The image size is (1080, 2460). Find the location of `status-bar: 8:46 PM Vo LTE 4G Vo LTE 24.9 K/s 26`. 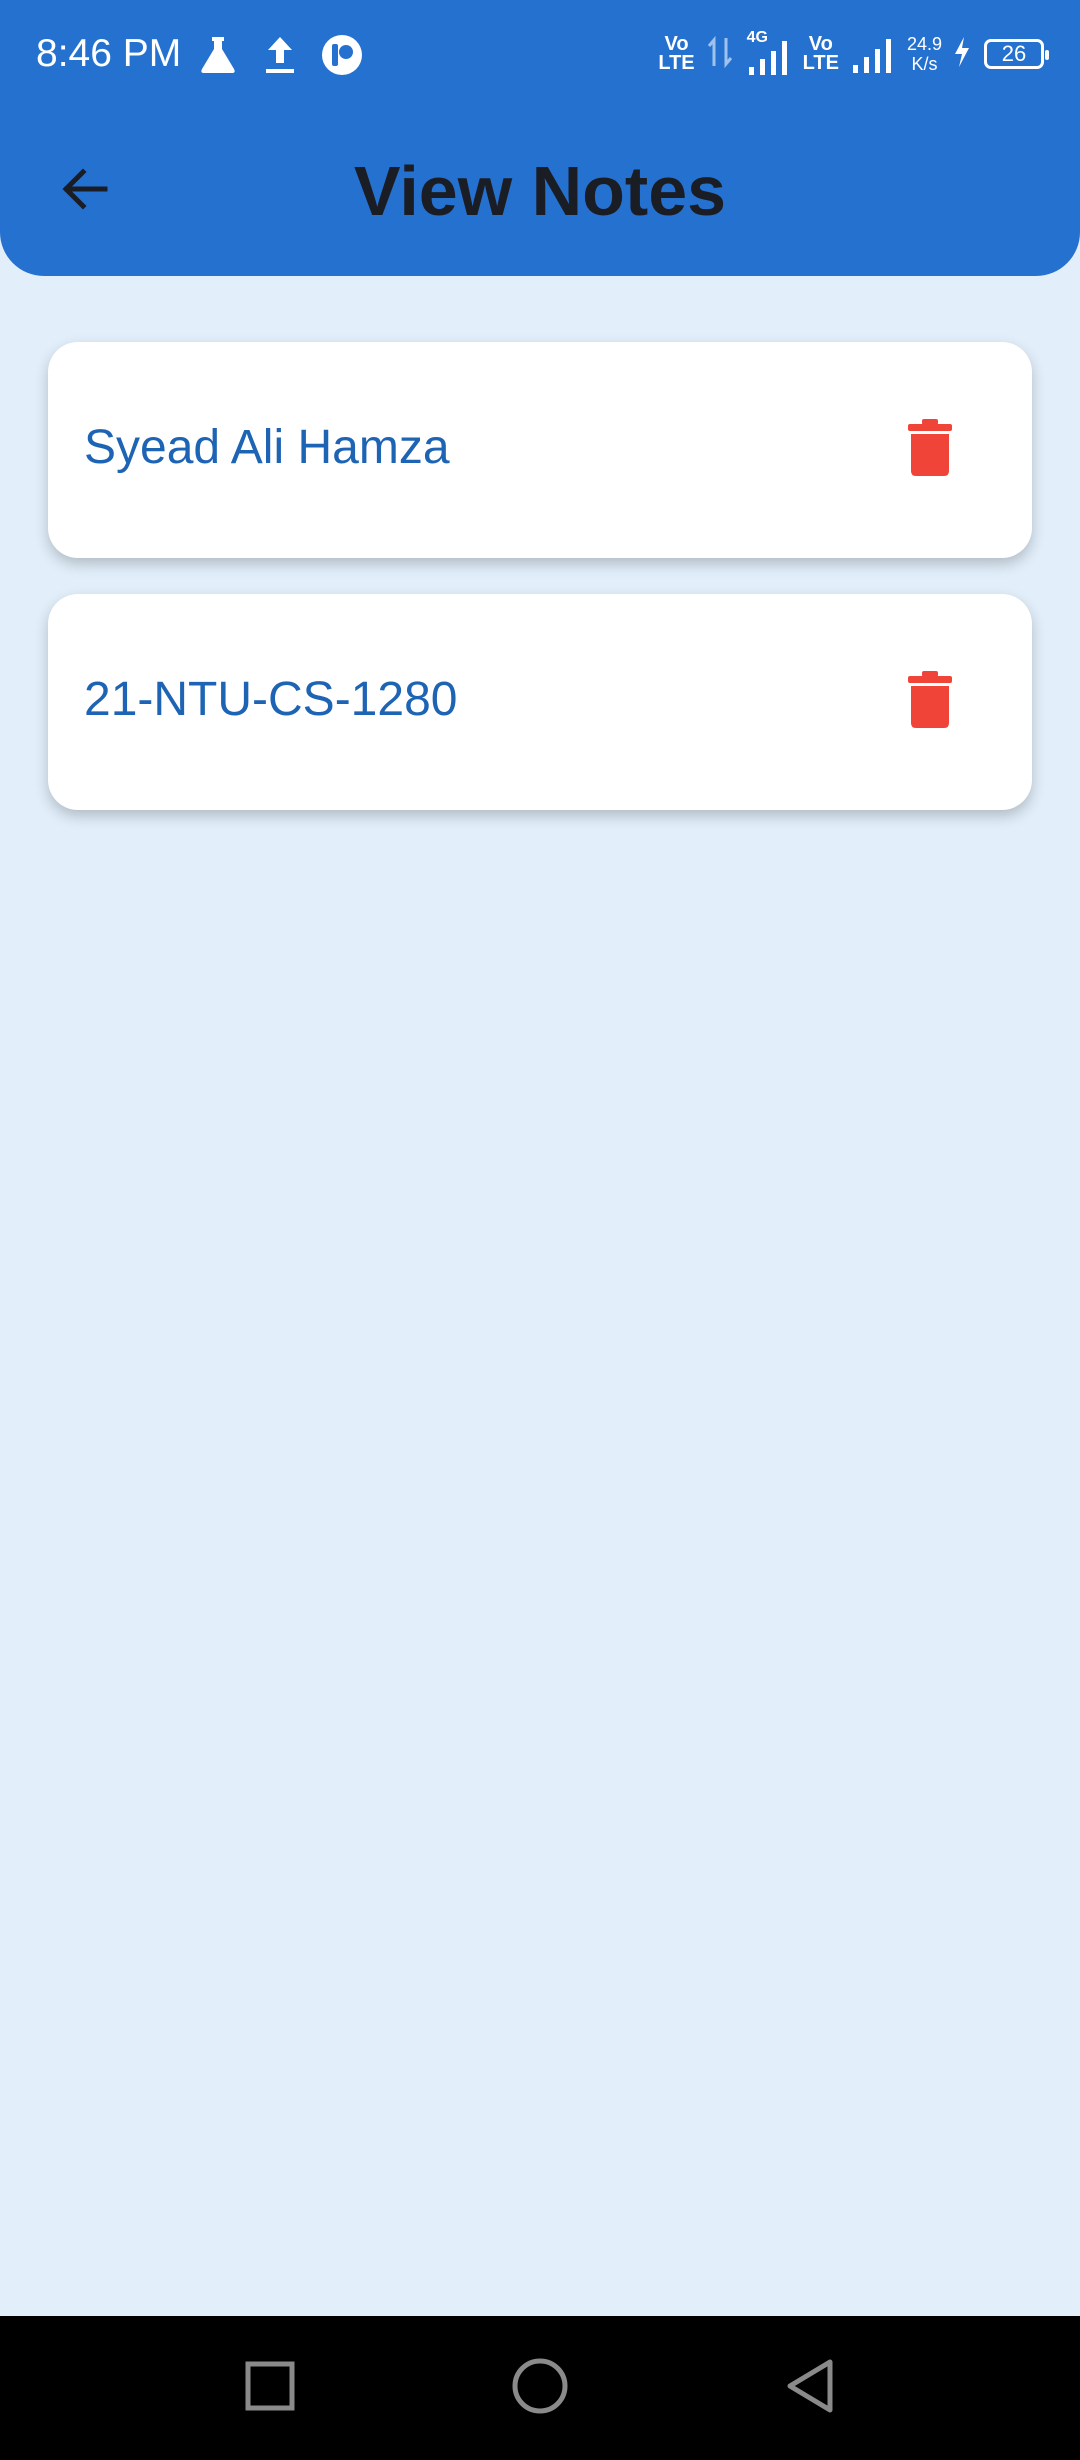

status-bar: 8:46 PM Vo LTE 4G Vo LTE 24.9 K/s 26 is located at coordinates (540, 55).